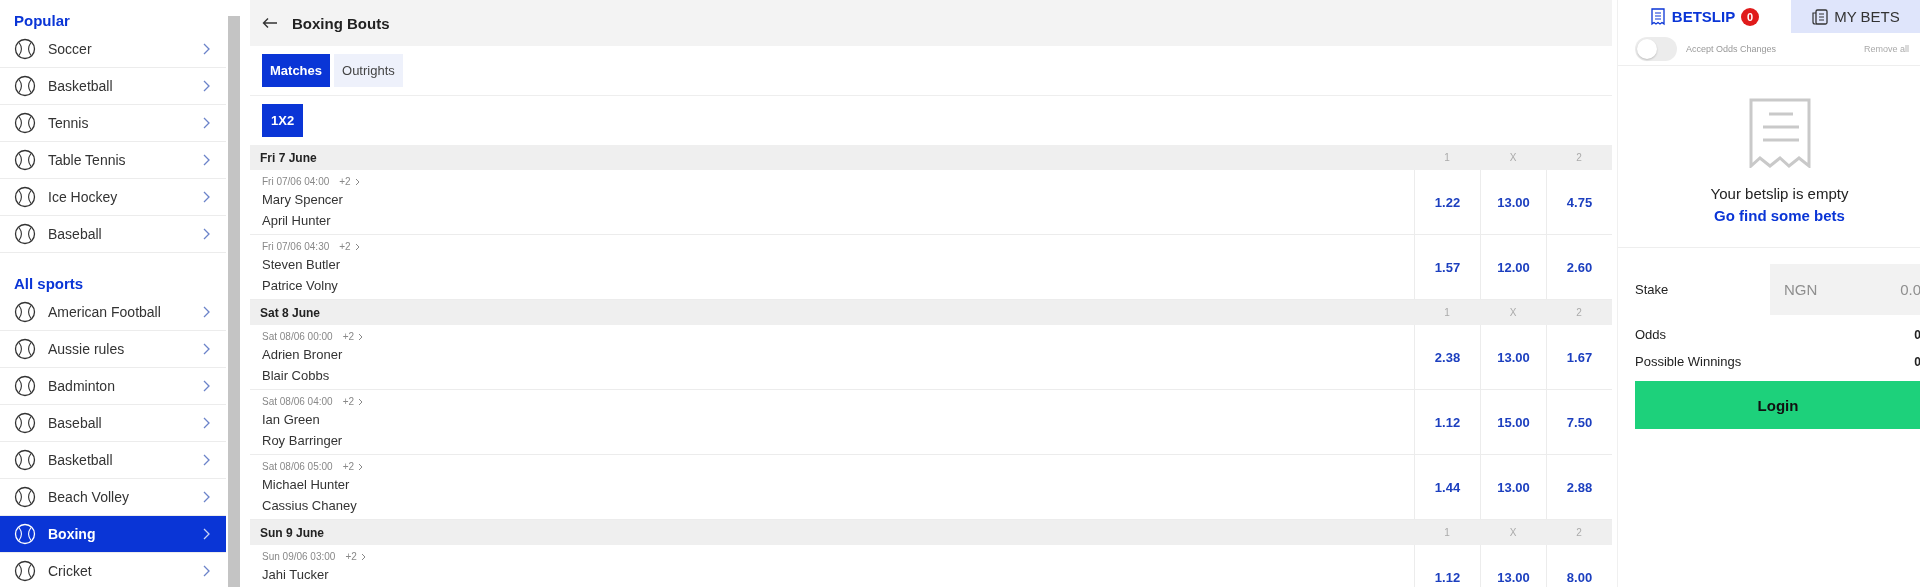 This screenshot has height=587, width=1920. Describe the element at coordinates (1750, 16) in the screenshot. I see `count-badge: 0` at that location.